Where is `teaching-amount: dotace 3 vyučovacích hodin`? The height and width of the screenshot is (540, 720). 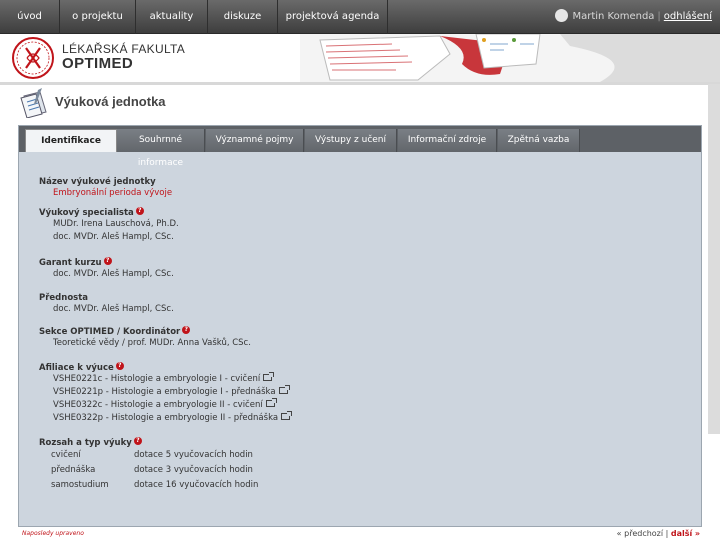 teaching-amount: dotace 3 vyučovacích hodin is located at coordinates (193, 470).